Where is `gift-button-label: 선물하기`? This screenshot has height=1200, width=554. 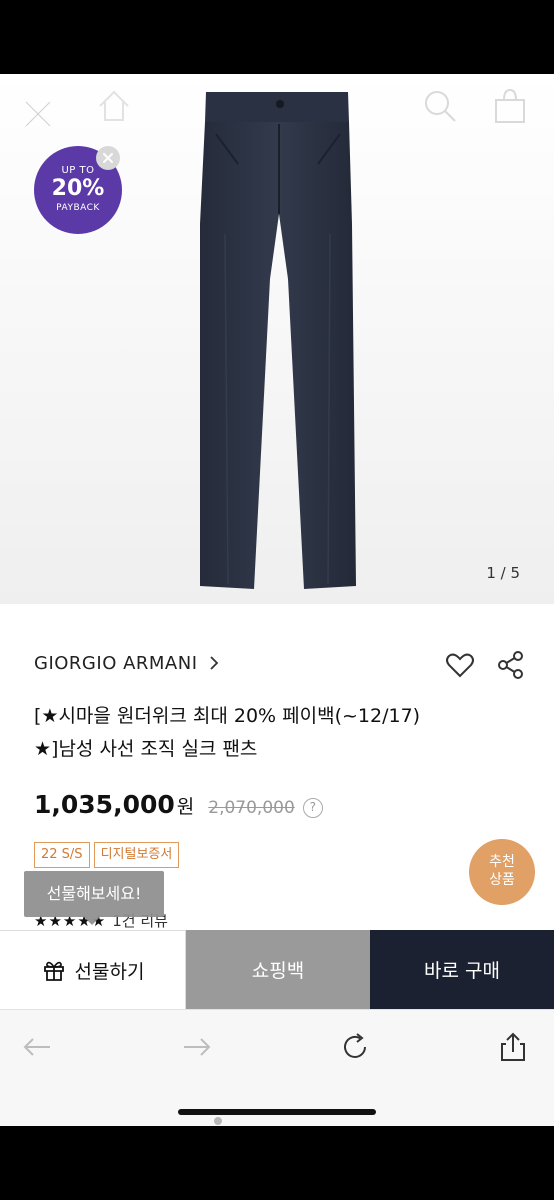
gift-button-label: 선물하기 is located at coordinates (109, 971).